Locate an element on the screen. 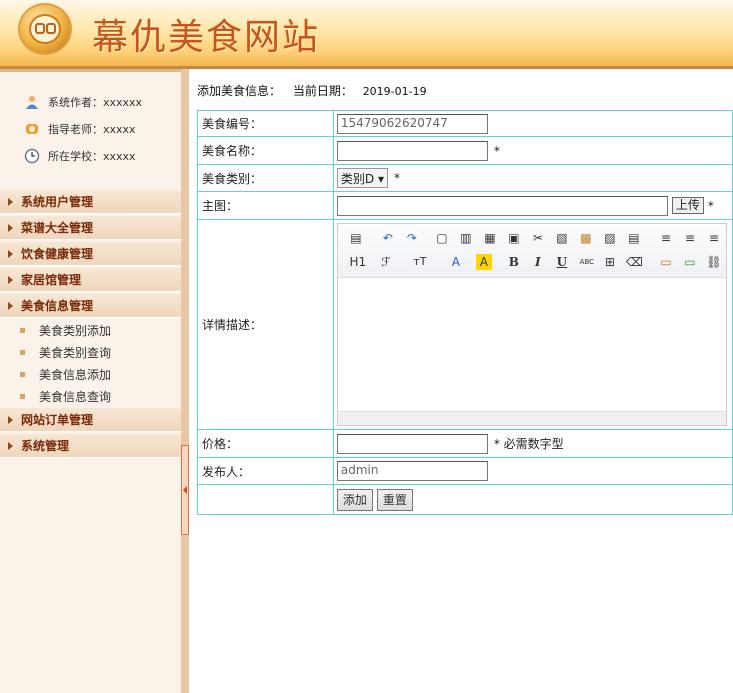 The width and height of the screenshot is (733, 693). undo-icon: ↶ is located at coordinates (388, 238).